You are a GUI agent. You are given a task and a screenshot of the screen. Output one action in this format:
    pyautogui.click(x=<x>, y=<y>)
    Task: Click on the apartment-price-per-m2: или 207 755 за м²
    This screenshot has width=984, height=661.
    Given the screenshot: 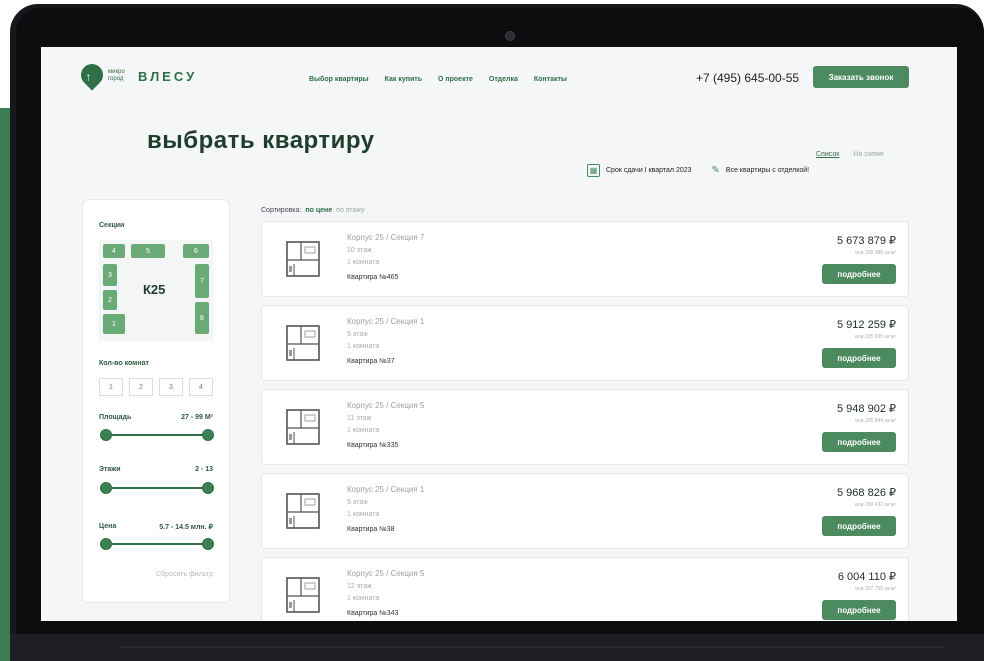 What is the action you would take?
    pyautogui.click(x=875, y=589)
    